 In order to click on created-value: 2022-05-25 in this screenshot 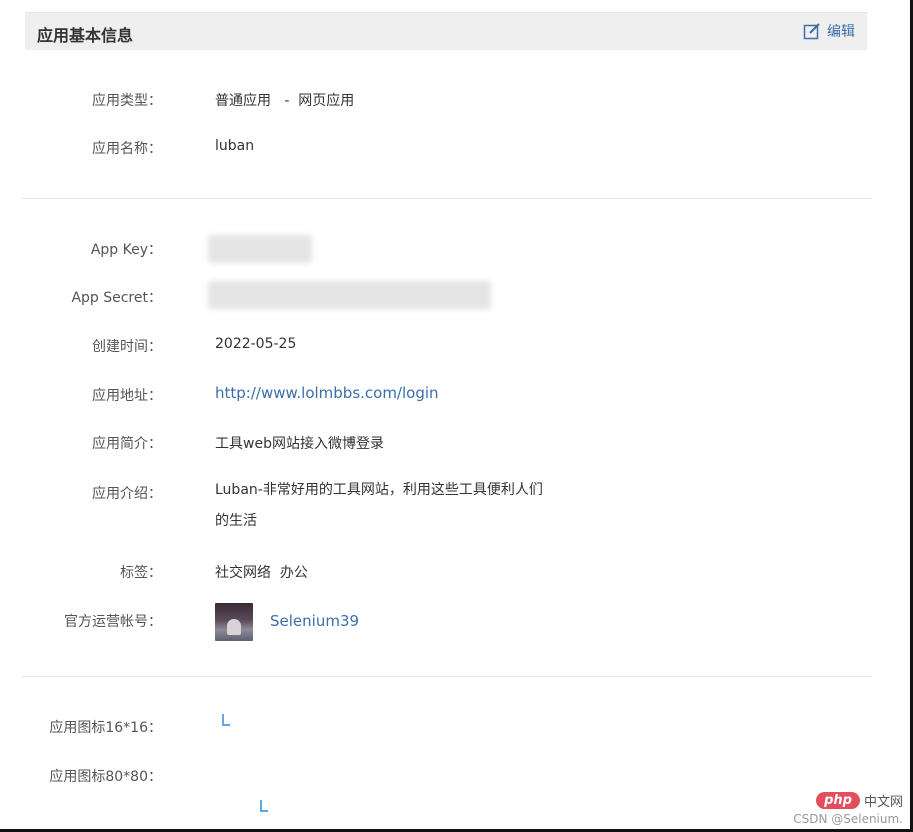, I will do `click(256, 344)`.